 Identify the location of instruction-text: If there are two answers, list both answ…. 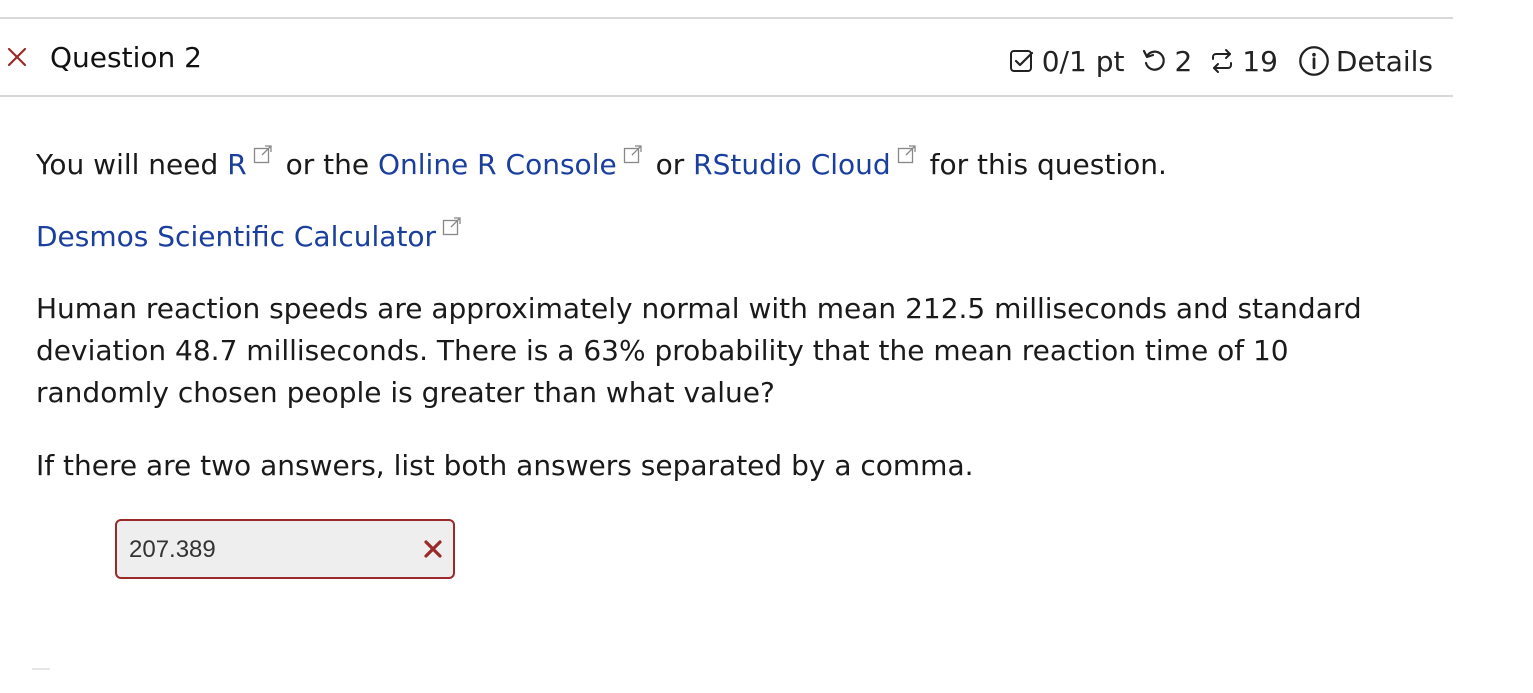
(505, 465).